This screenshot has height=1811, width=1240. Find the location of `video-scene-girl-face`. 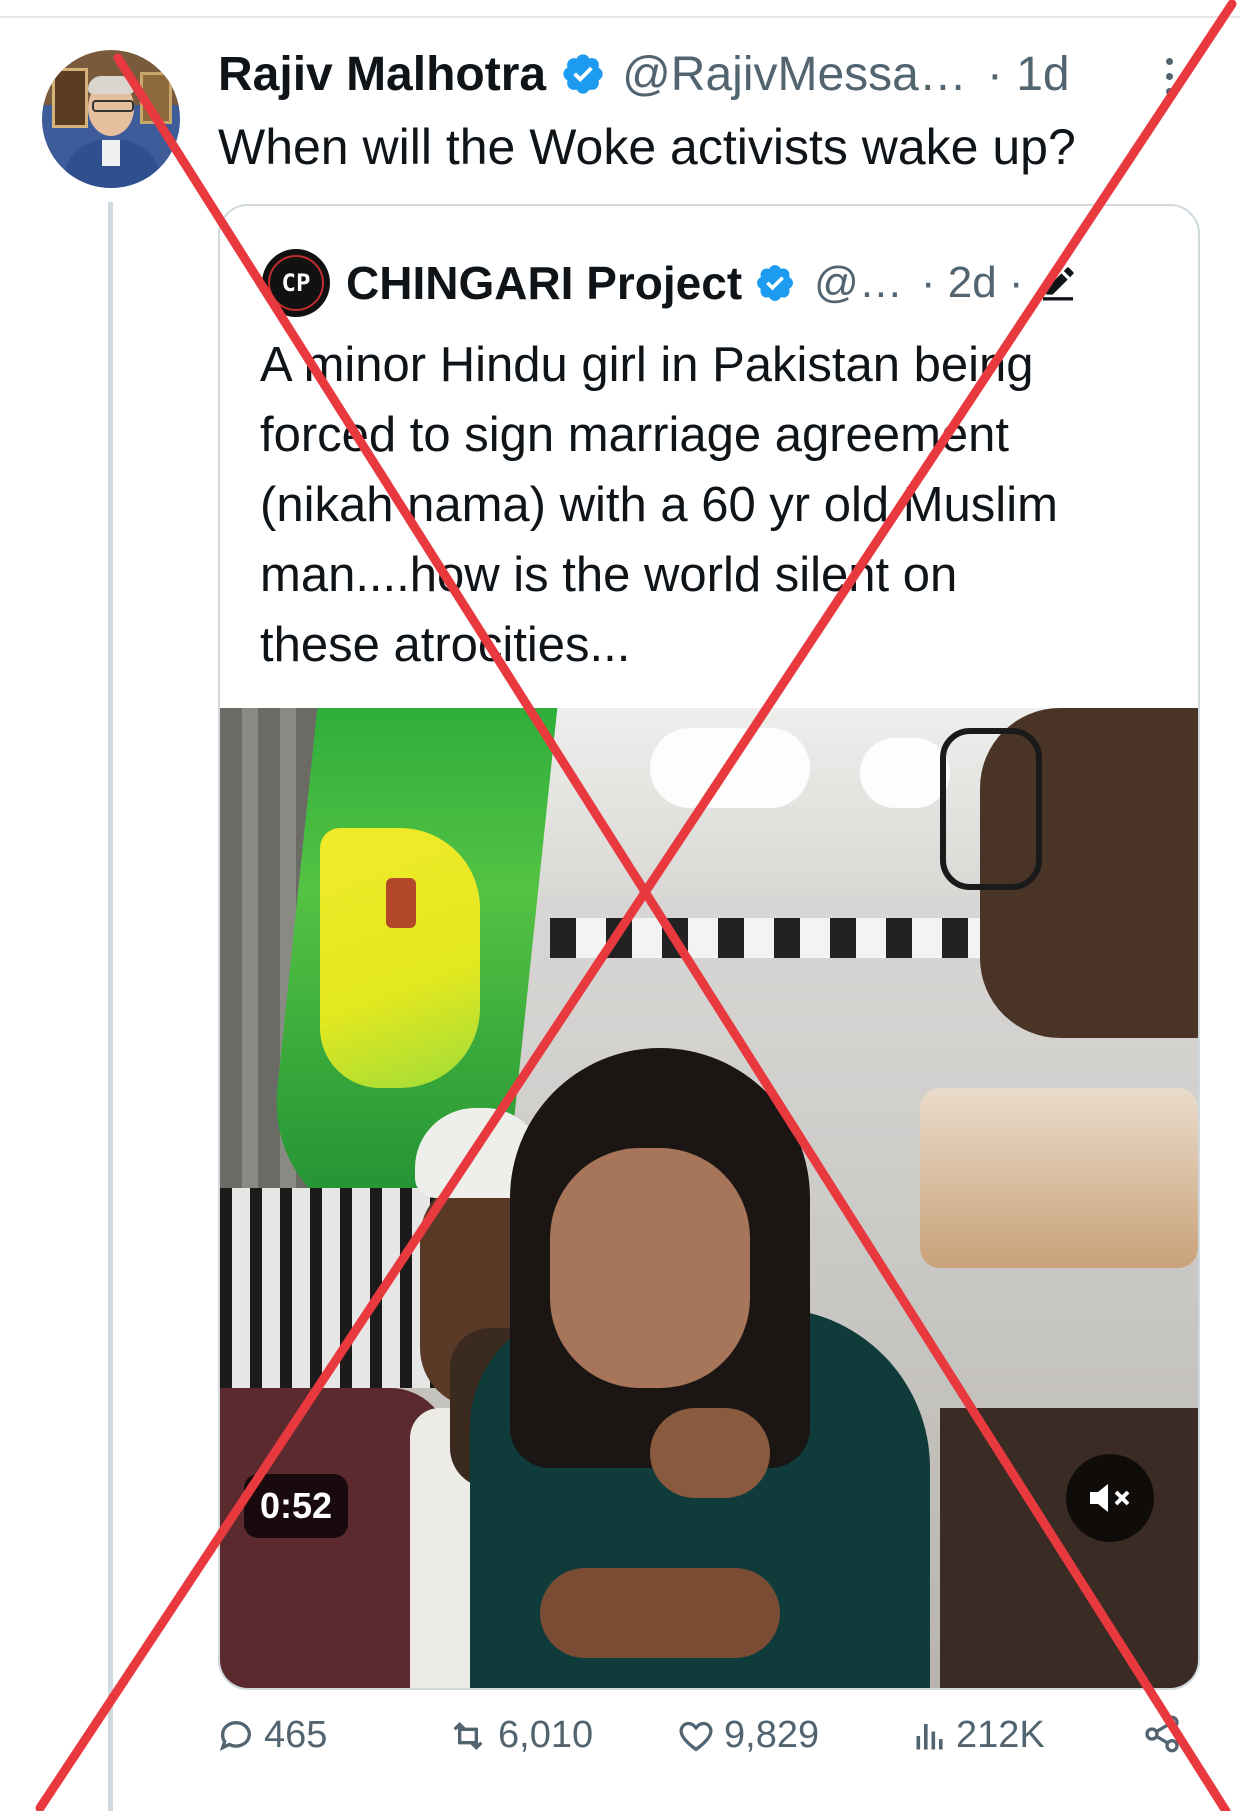

video-scene-girl-face is located at coordinates (650, 1268).